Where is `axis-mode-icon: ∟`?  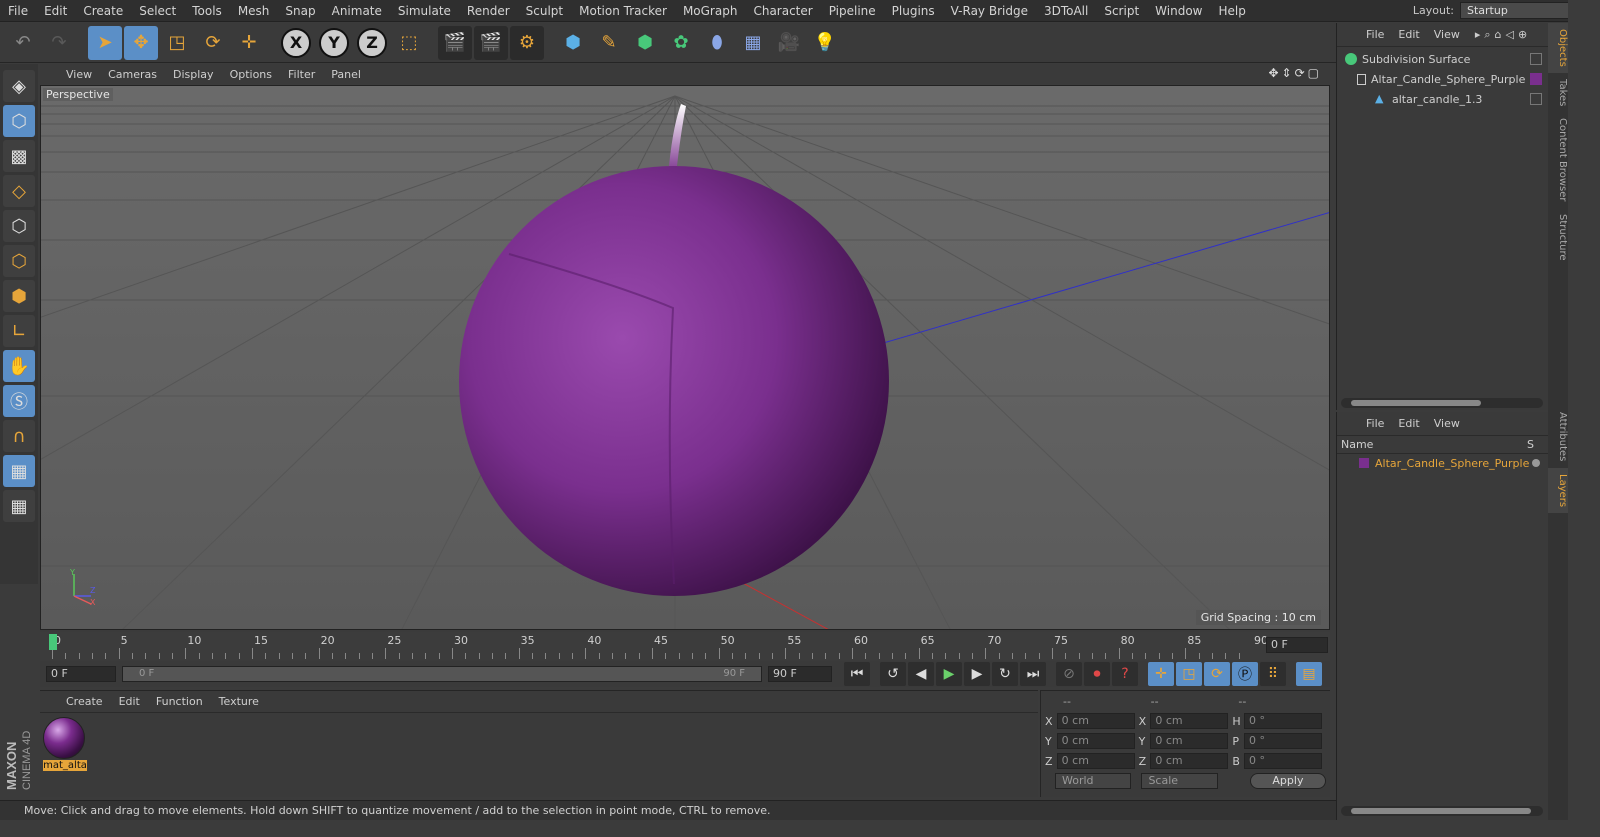 axis-mode-icon: ∟ is located at coordinates (19, 331).